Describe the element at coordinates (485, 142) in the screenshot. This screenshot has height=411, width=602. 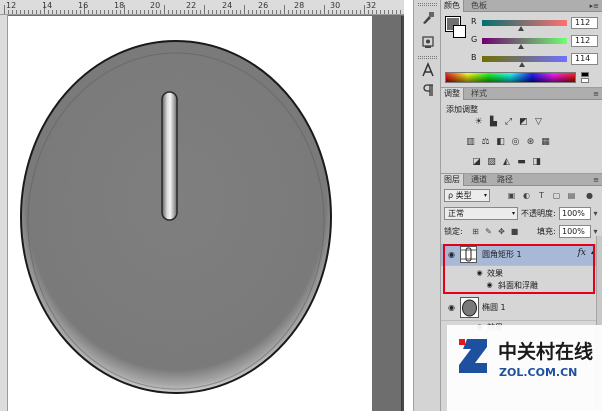
I see `color-balance-icon: ⚖` at that location.